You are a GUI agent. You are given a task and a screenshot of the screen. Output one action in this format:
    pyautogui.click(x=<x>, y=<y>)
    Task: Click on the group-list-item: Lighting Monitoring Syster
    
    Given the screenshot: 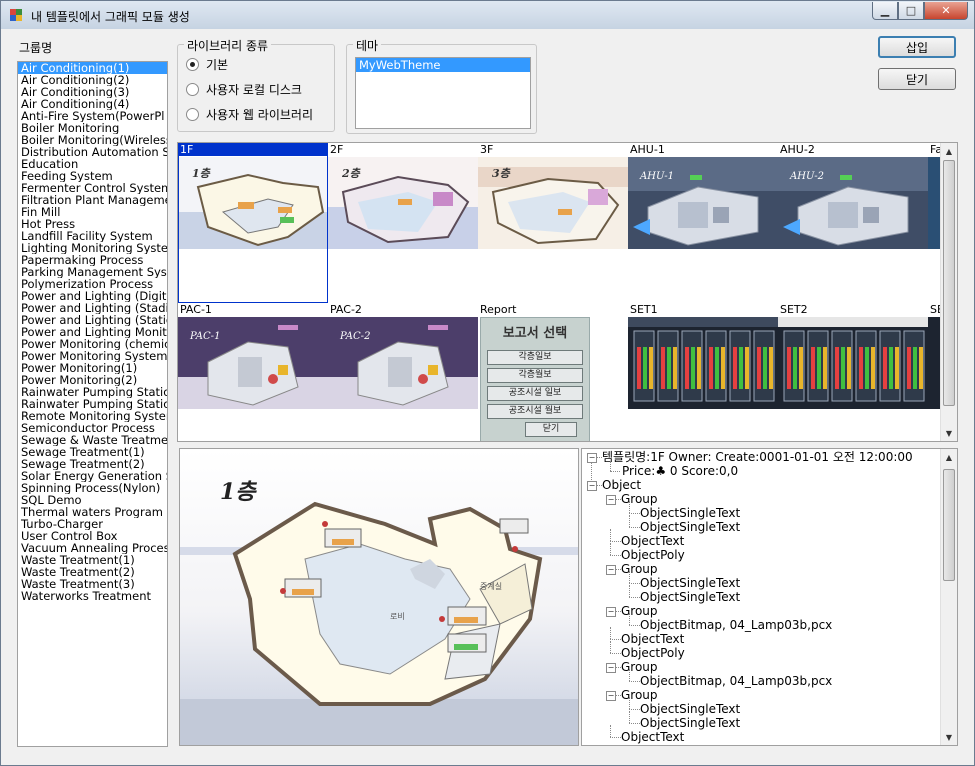 What is the action you would take?
    pyautogui.click(x=92, y=248)
    